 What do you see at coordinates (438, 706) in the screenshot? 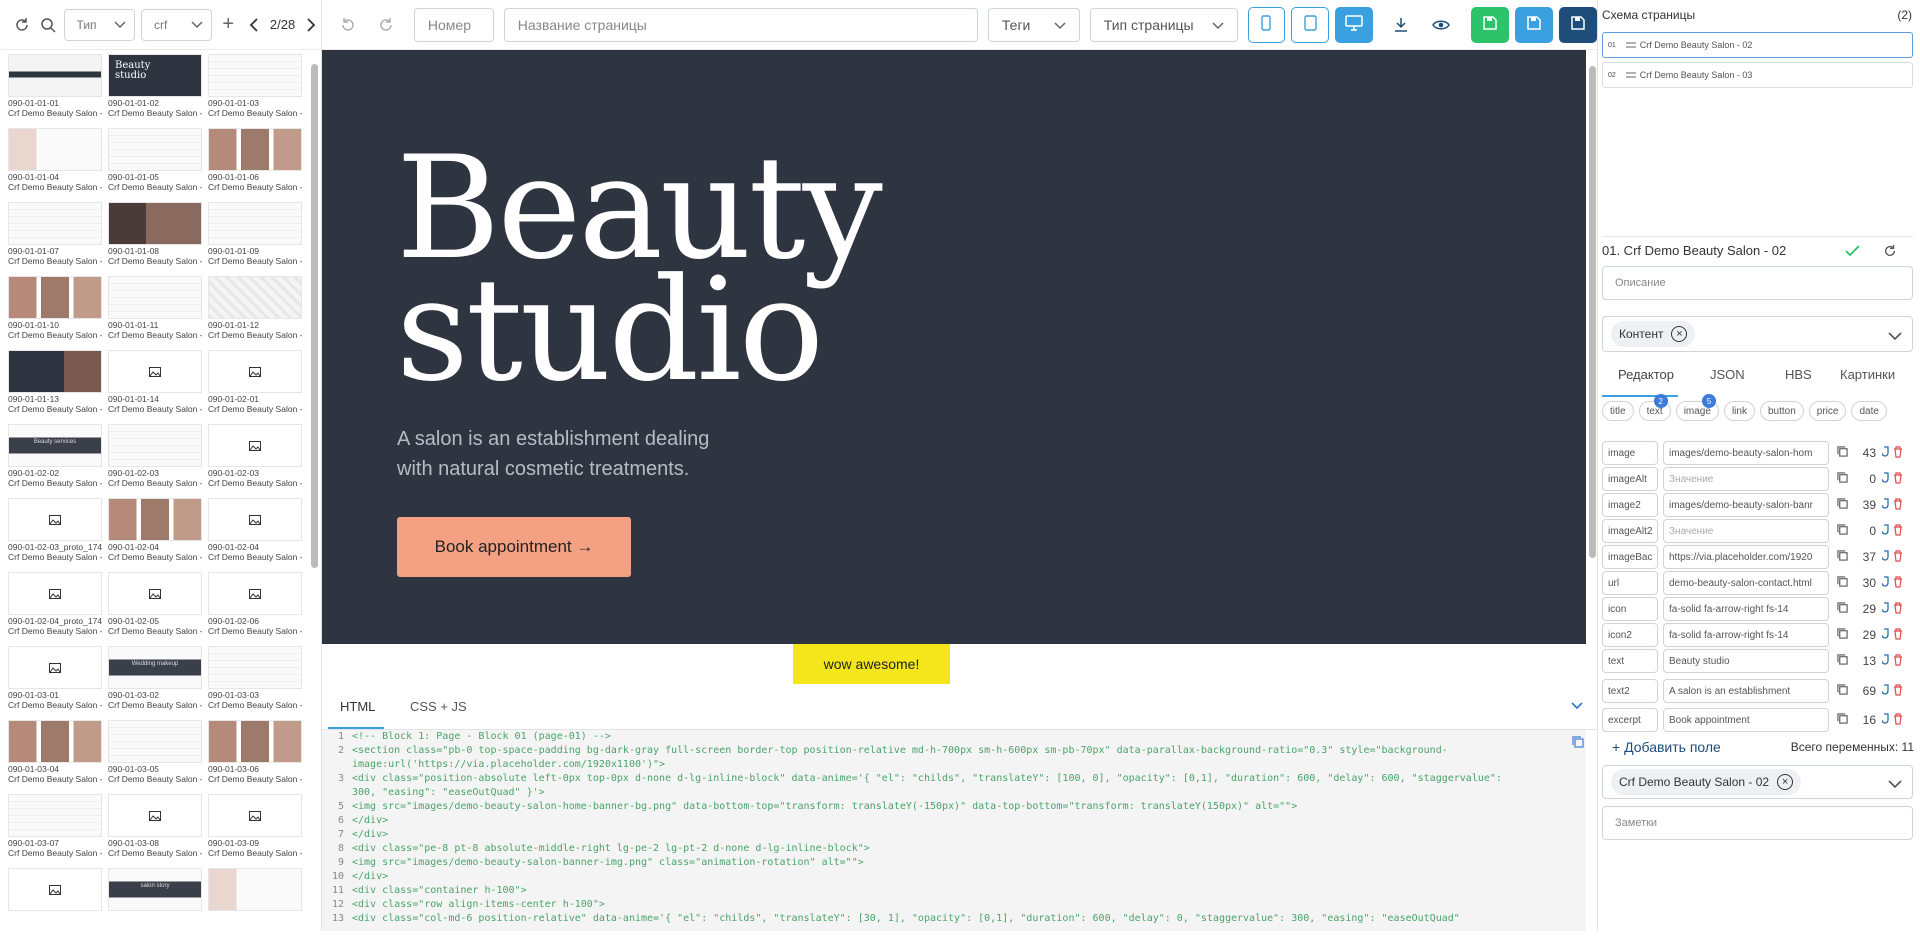
I see `tab-css-js: CSS + JS` at bounding box center [438, 706].